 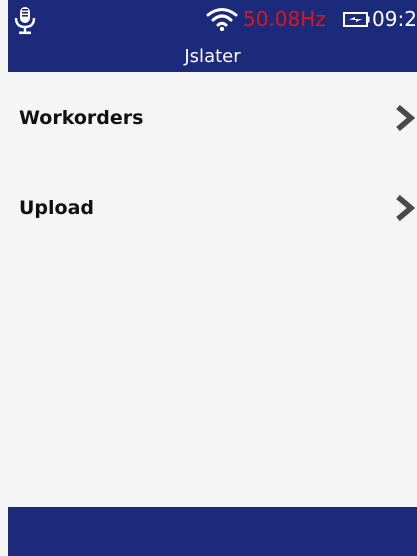 I want to click on menu-item-label: Workorders, so click(x=81, y=118).